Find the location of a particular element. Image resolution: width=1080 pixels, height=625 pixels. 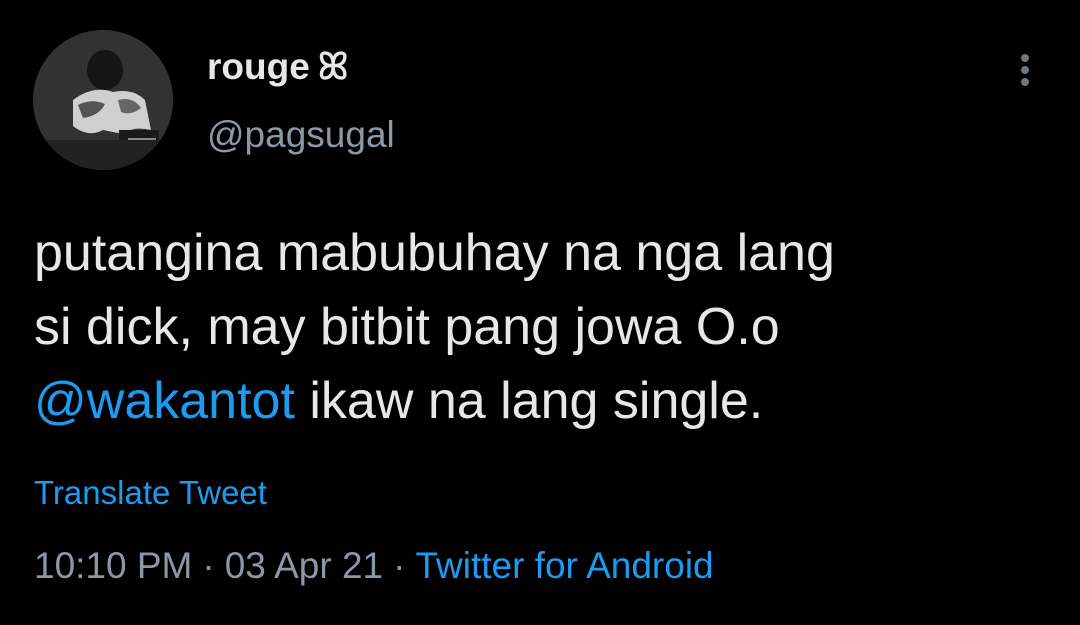

display-name-text: rouge is located at coordinates (258, 66).